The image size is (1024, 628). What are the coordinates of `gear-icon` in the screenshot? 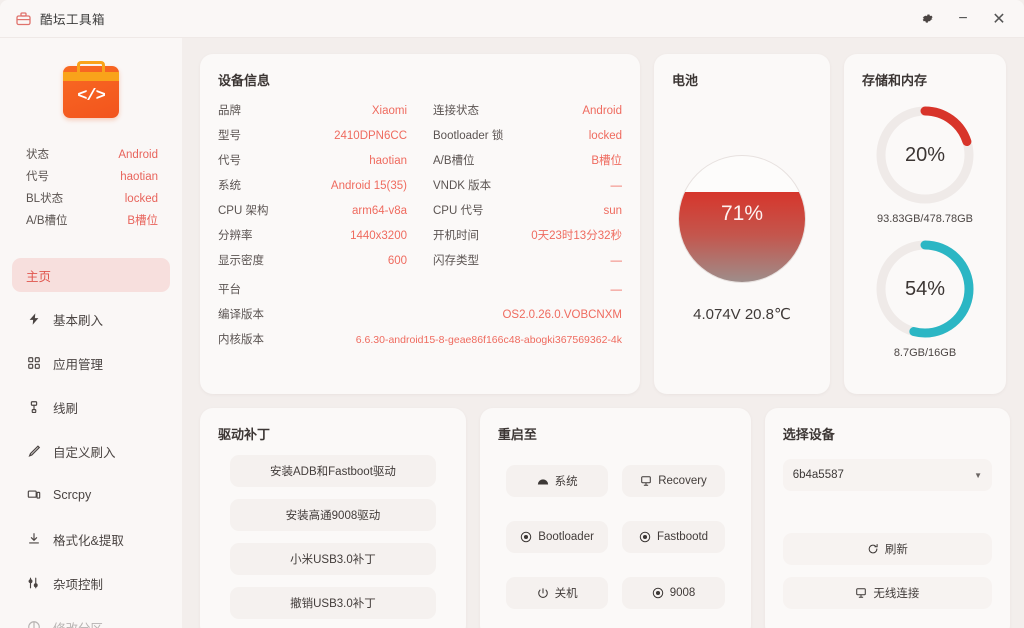 It's located at (927, 19).